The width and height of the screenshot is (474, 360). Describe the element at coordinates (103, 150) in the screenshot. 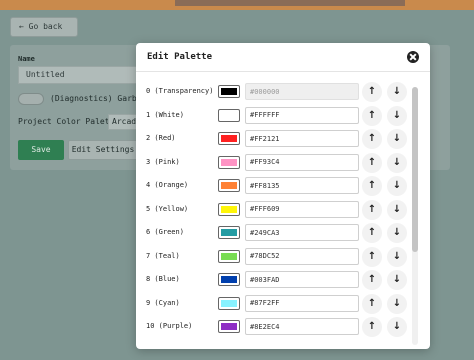

I see `edit-settings-button: Edit Settings` at that location.